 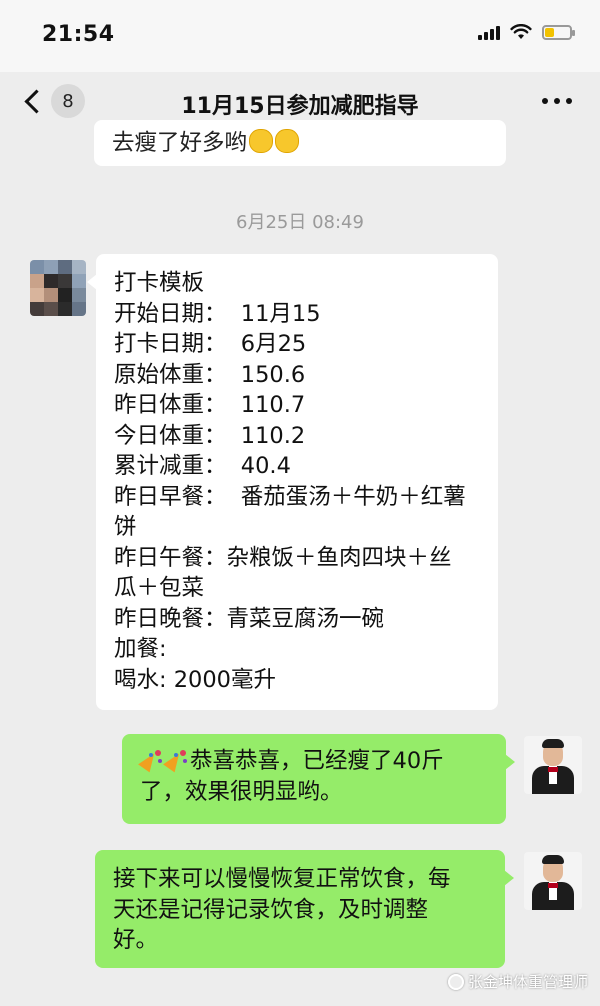 What do you see at coordinates (210, 405) in the screenshot?
I see `checkin-yesterday-weight: 昨日体重： 110.7` at bounding box center [210, 405].